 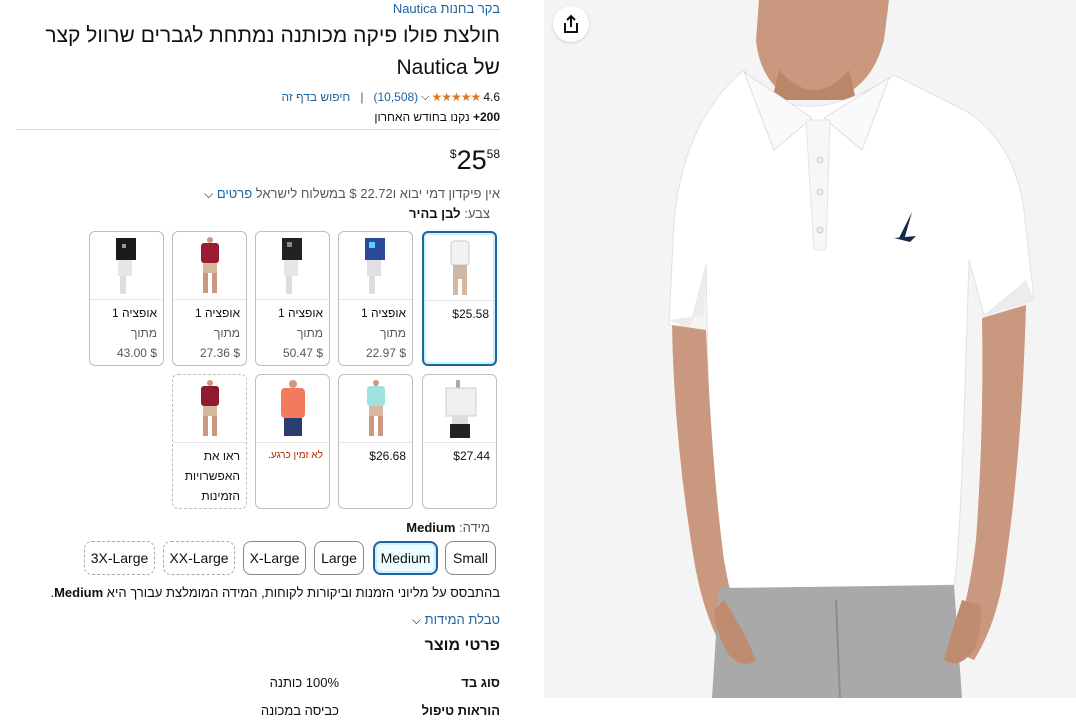 I want to click on share-button, so click(x=571, y=24).